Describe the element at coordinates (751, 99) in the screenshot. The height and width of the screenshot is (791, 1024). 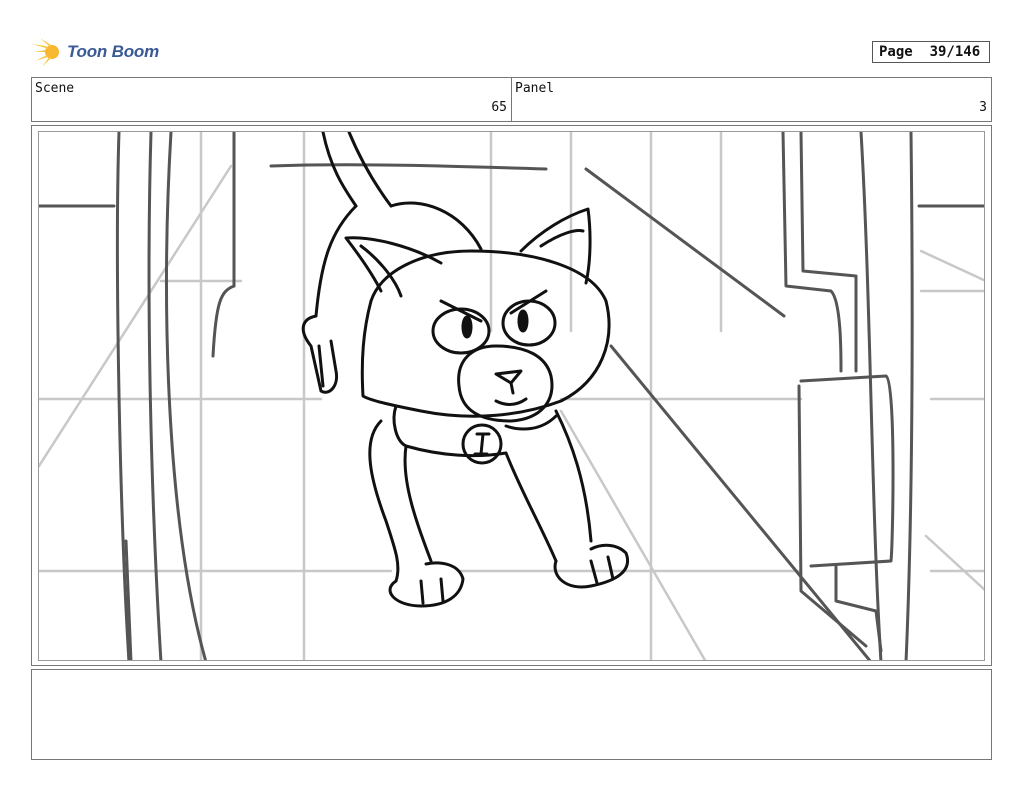
I see `panel-cell: Panel 3` at that location.